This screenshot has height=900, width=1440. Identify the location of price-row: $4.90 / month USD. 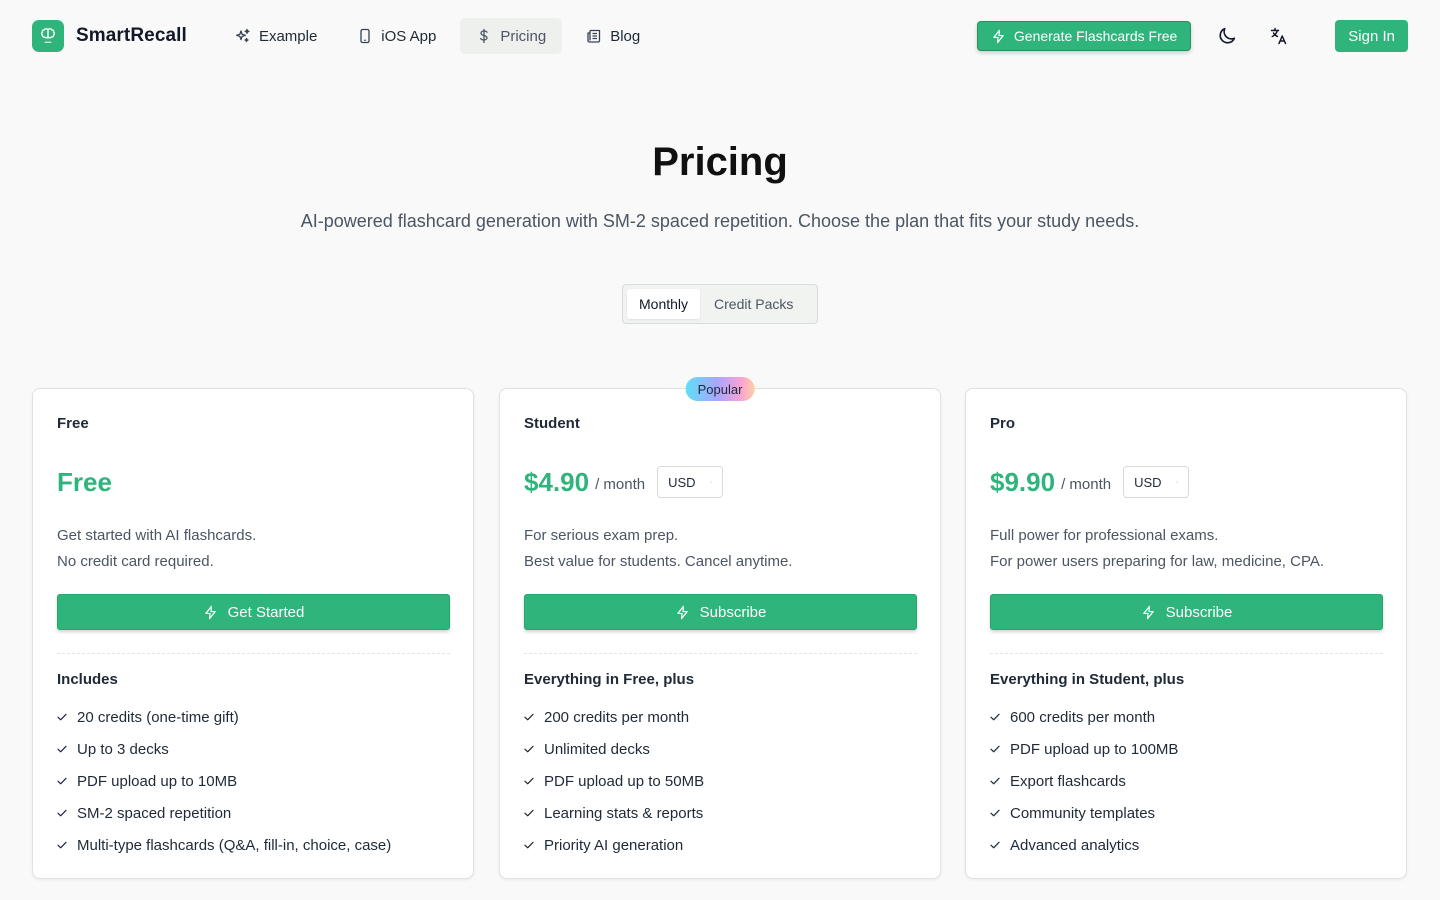
(624, 482).